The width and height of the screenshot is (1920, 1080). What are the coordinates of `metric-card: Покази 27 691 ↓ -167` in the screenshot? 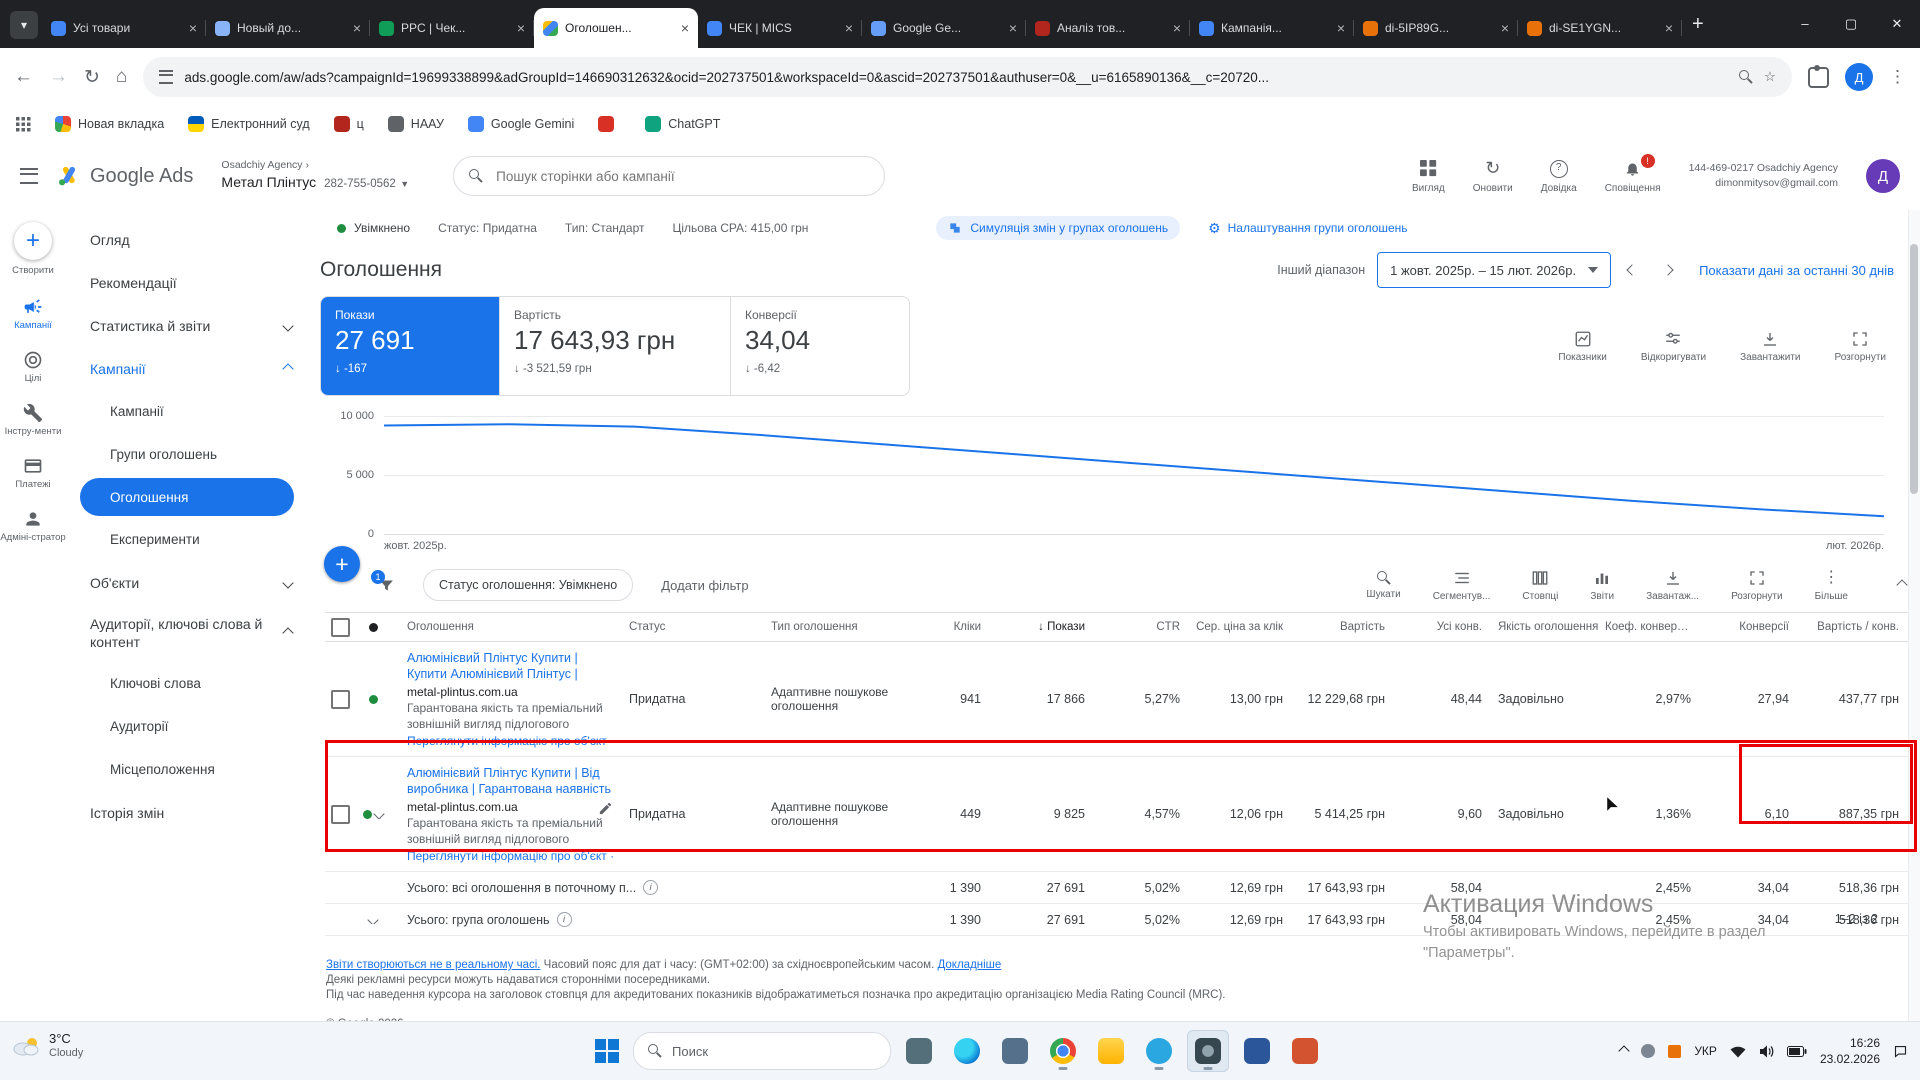 It's located at (410, 346).